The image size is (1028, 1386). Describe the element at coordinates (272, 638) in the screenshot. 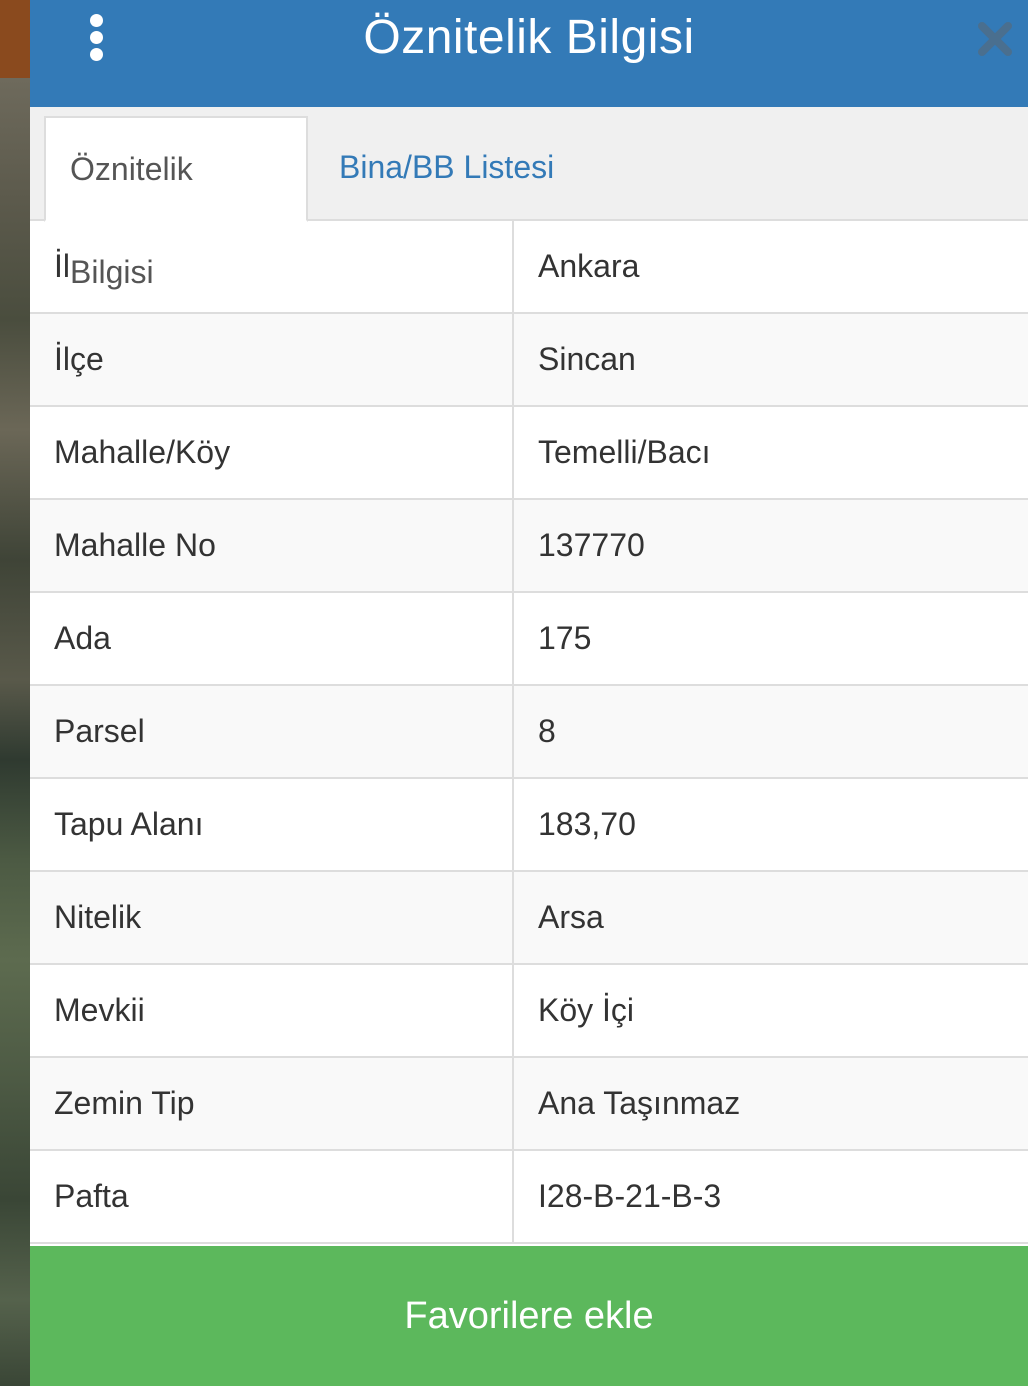

I see `row-label: Ada` at that location.